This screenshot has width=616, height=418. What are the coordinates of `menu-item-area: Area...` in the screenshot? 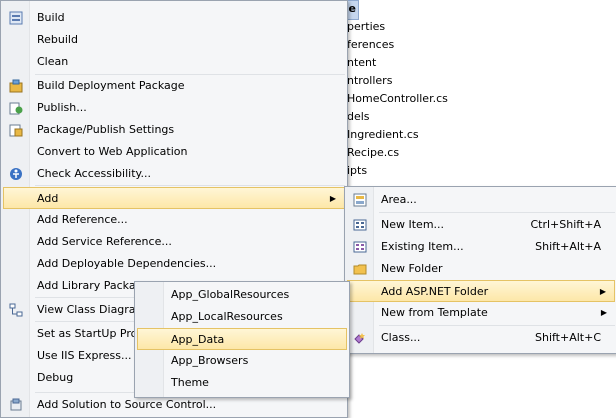 It's located at (481, 200).